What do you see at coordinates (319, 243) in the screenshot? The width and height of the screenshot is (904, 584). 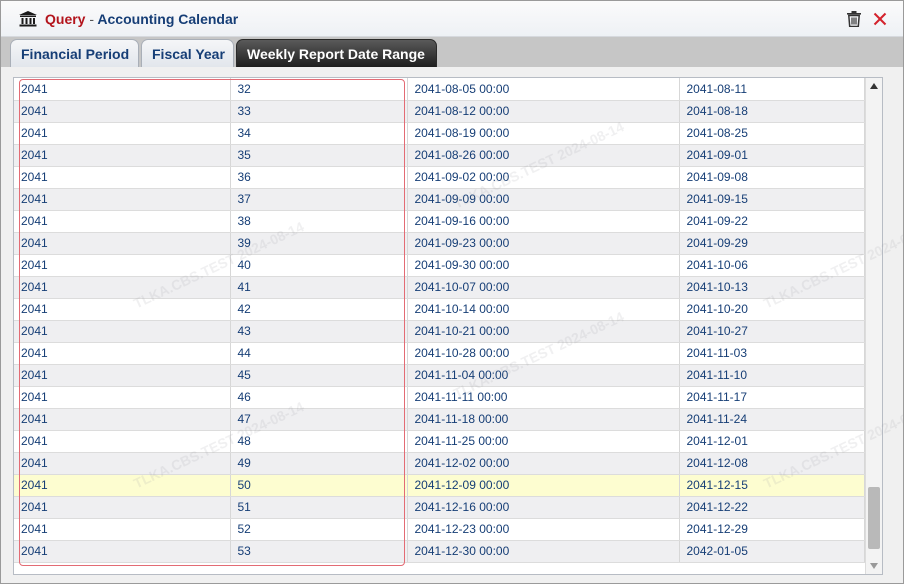 I see `week-cell: 39` at bounding box center [319, 243].